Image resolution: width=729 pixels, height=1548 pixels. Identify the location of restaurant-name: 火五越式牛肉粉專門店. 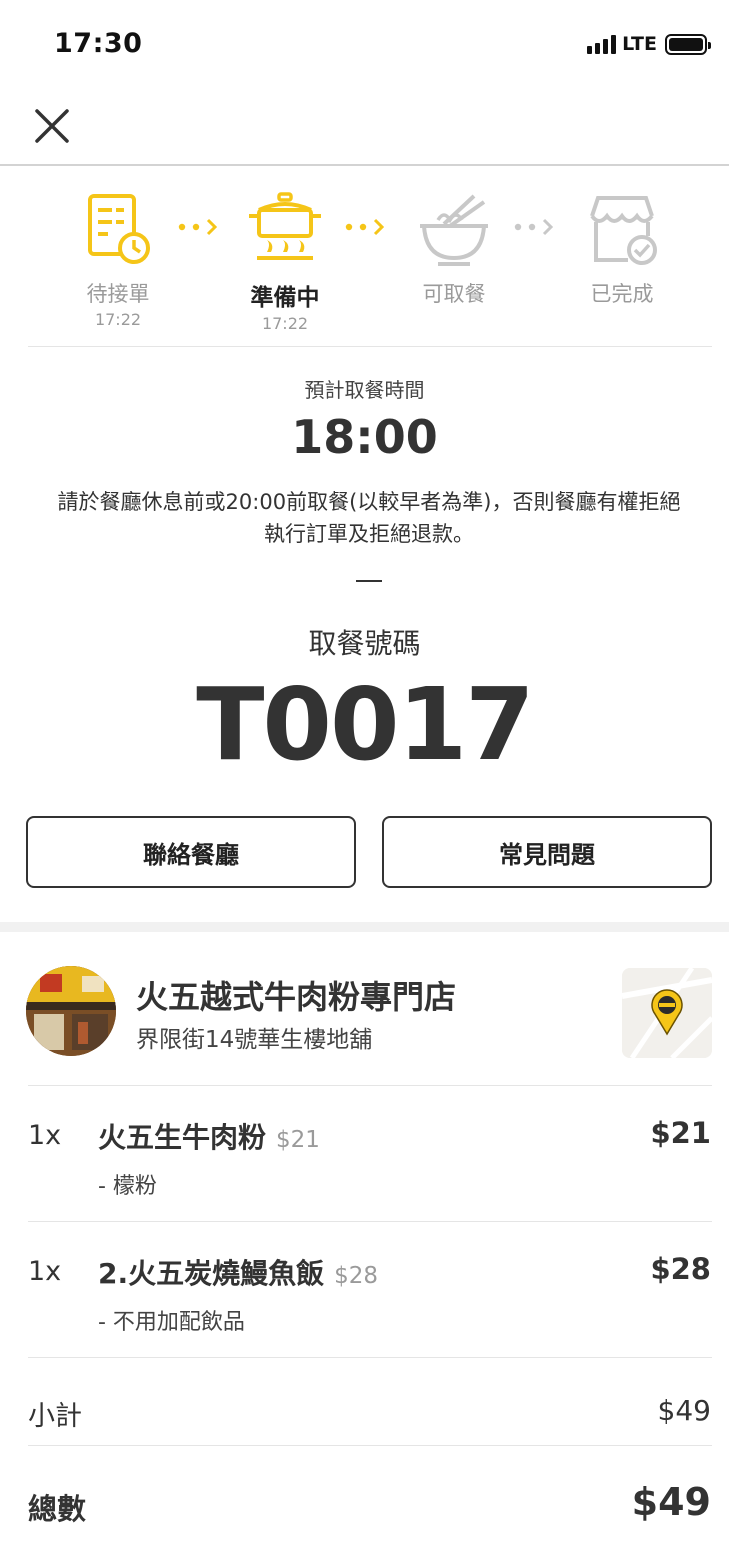
(296, 997).